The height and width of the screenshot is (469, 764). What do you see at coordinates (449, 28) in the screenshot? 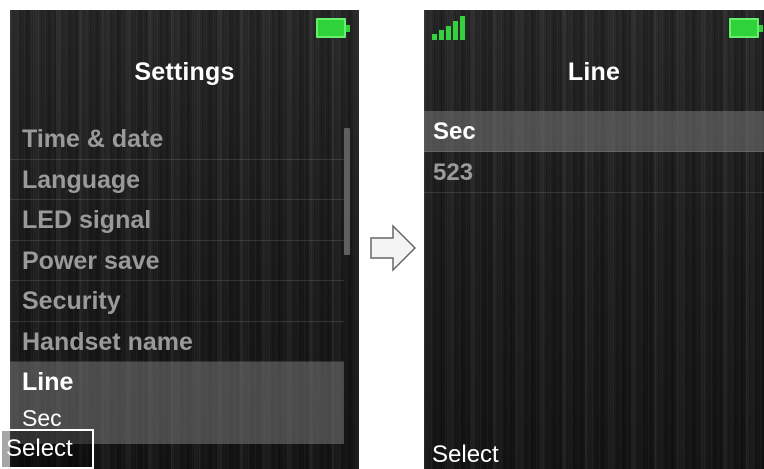
I see `signal-strength-icon` at bounding box center [449, 28].